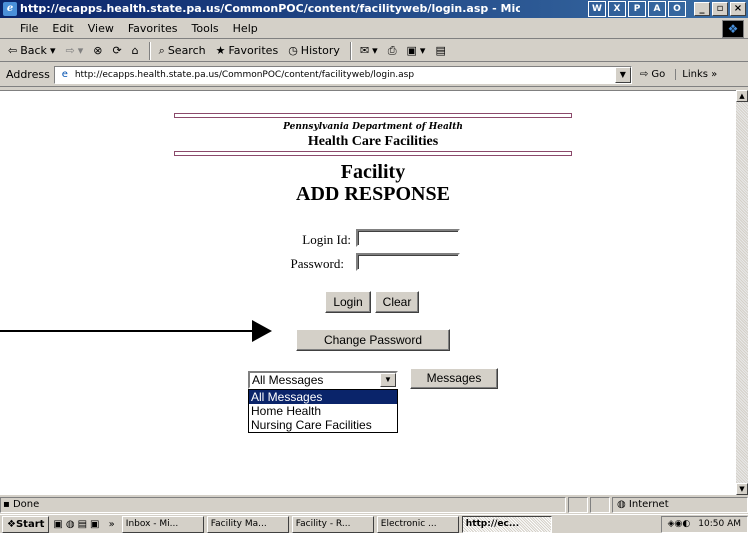  I want to click on printer-icon: ⎙, so click(392, 50).